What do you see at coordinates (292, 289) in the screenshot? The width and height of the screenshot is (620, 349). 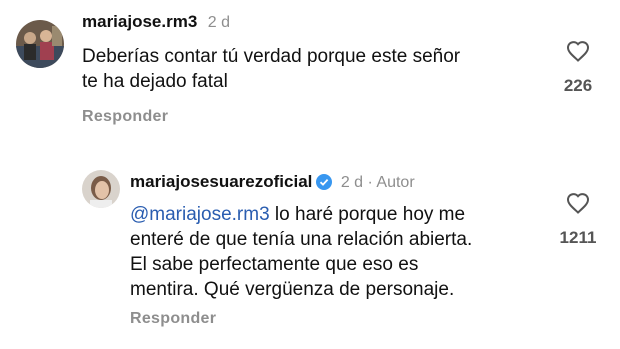 I see `reply-text-line: mentira. Qué vergüenza de personaje.` at bounding box center [292, 289].